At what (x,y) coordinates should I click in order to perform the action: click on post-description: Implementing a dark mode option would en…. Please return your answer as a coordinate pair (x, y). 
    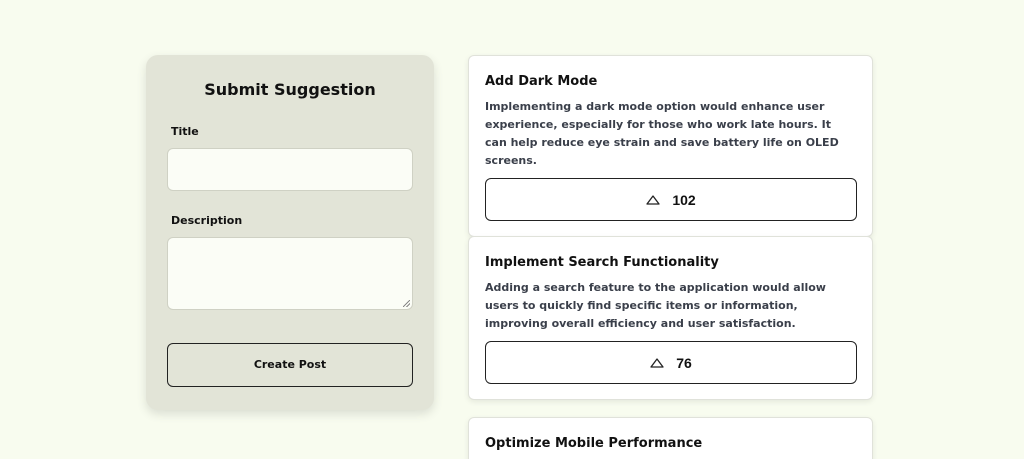
    Looking at the image, I should click on (662, 133).